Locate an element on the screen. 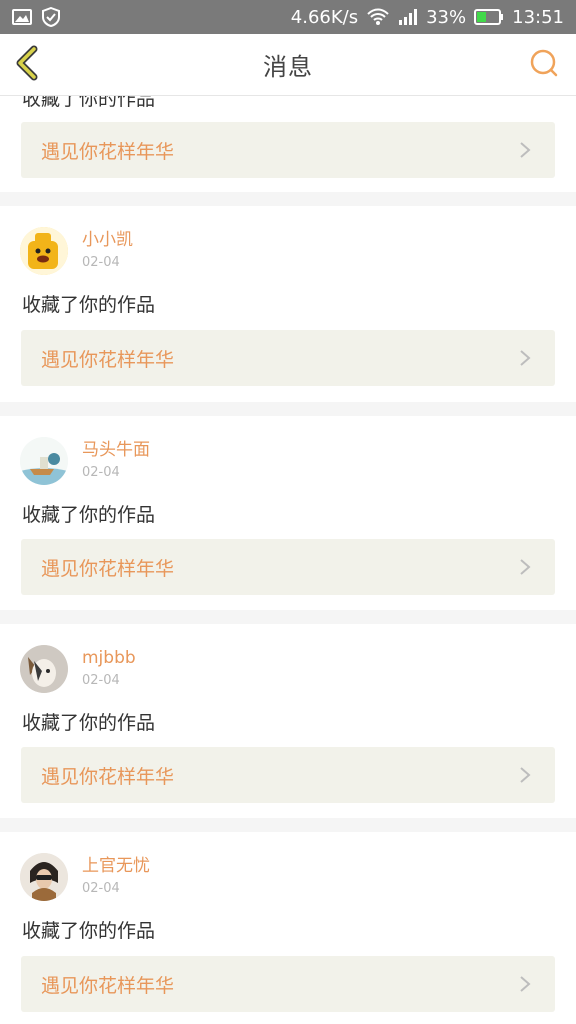 This screenshot has width=576, height=1024. username: 上官无忧 is located at coordinates (116, 866).